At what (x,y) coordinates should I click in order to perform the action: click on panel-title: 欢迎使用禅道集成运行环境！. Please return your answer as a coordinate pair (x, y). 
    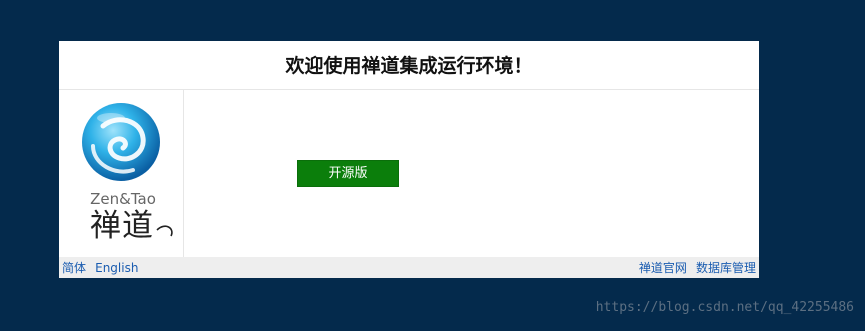
    Looking at the image, I should click on (409, 65).